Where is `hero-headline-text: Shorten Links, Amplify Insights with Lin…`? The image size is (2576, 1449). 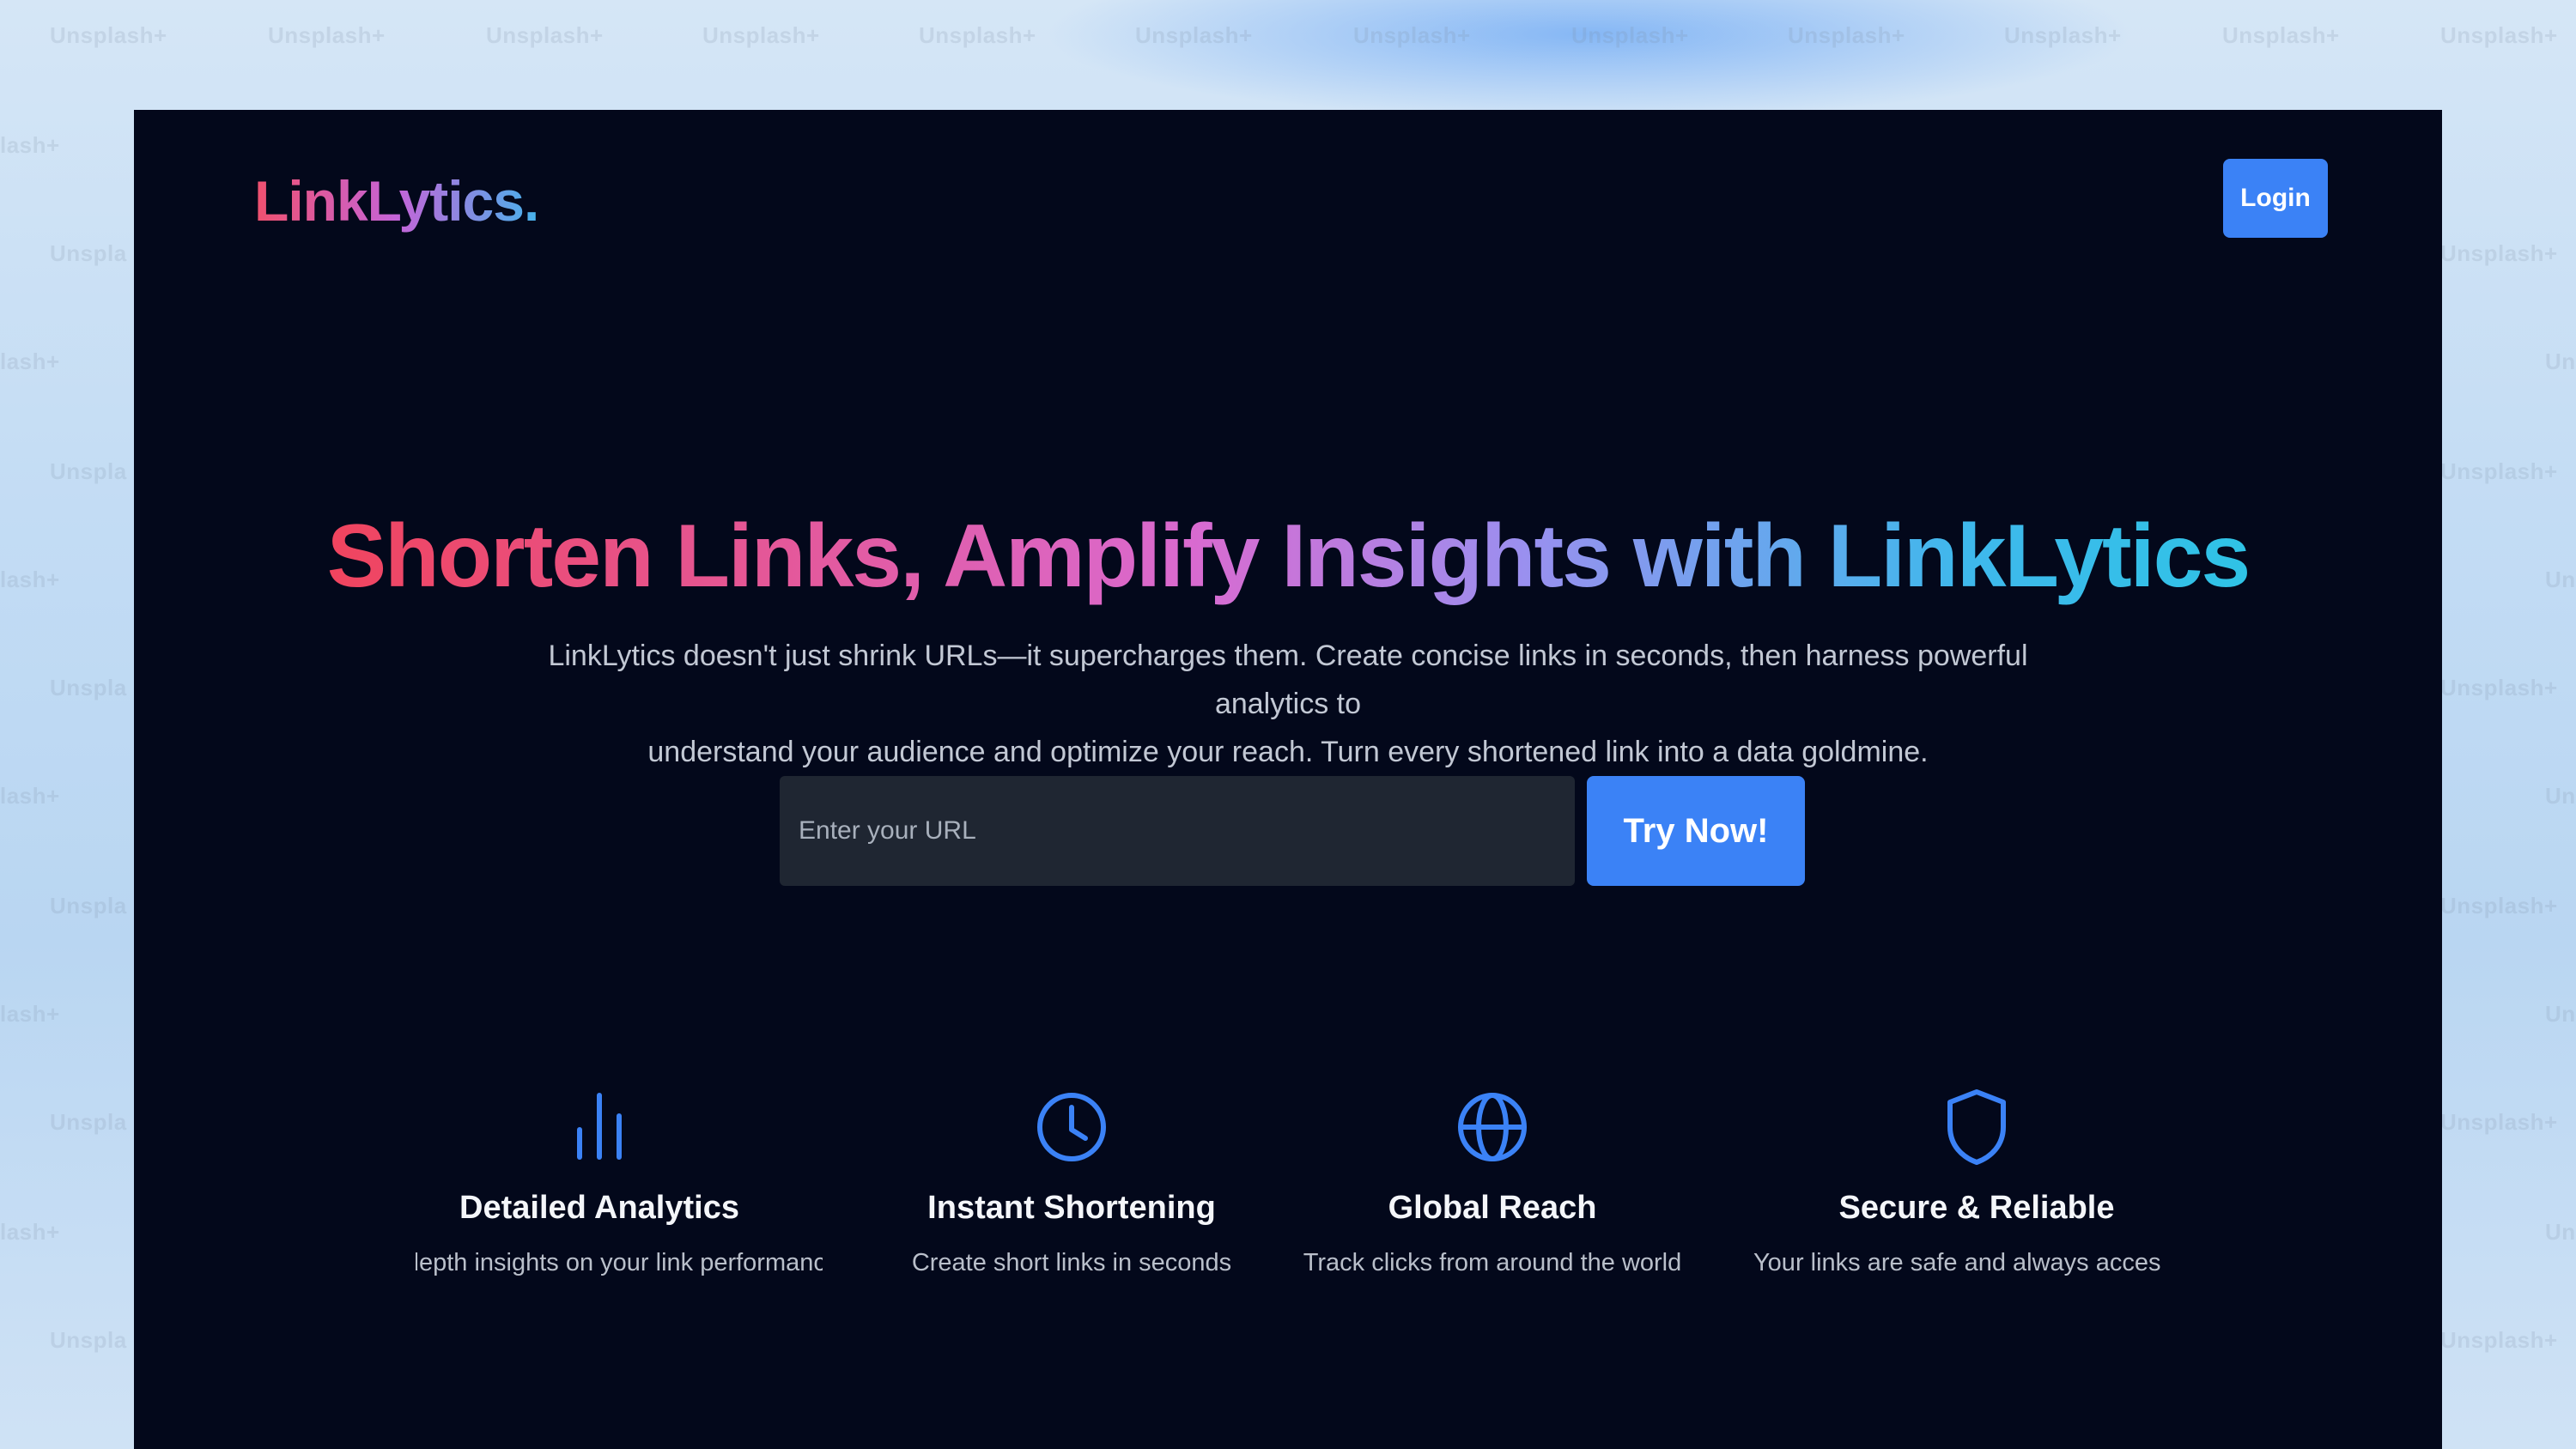 hero-headline-text: Shorten Links, Amplify Insights with Lin… is located at coordinates (1288, 556).